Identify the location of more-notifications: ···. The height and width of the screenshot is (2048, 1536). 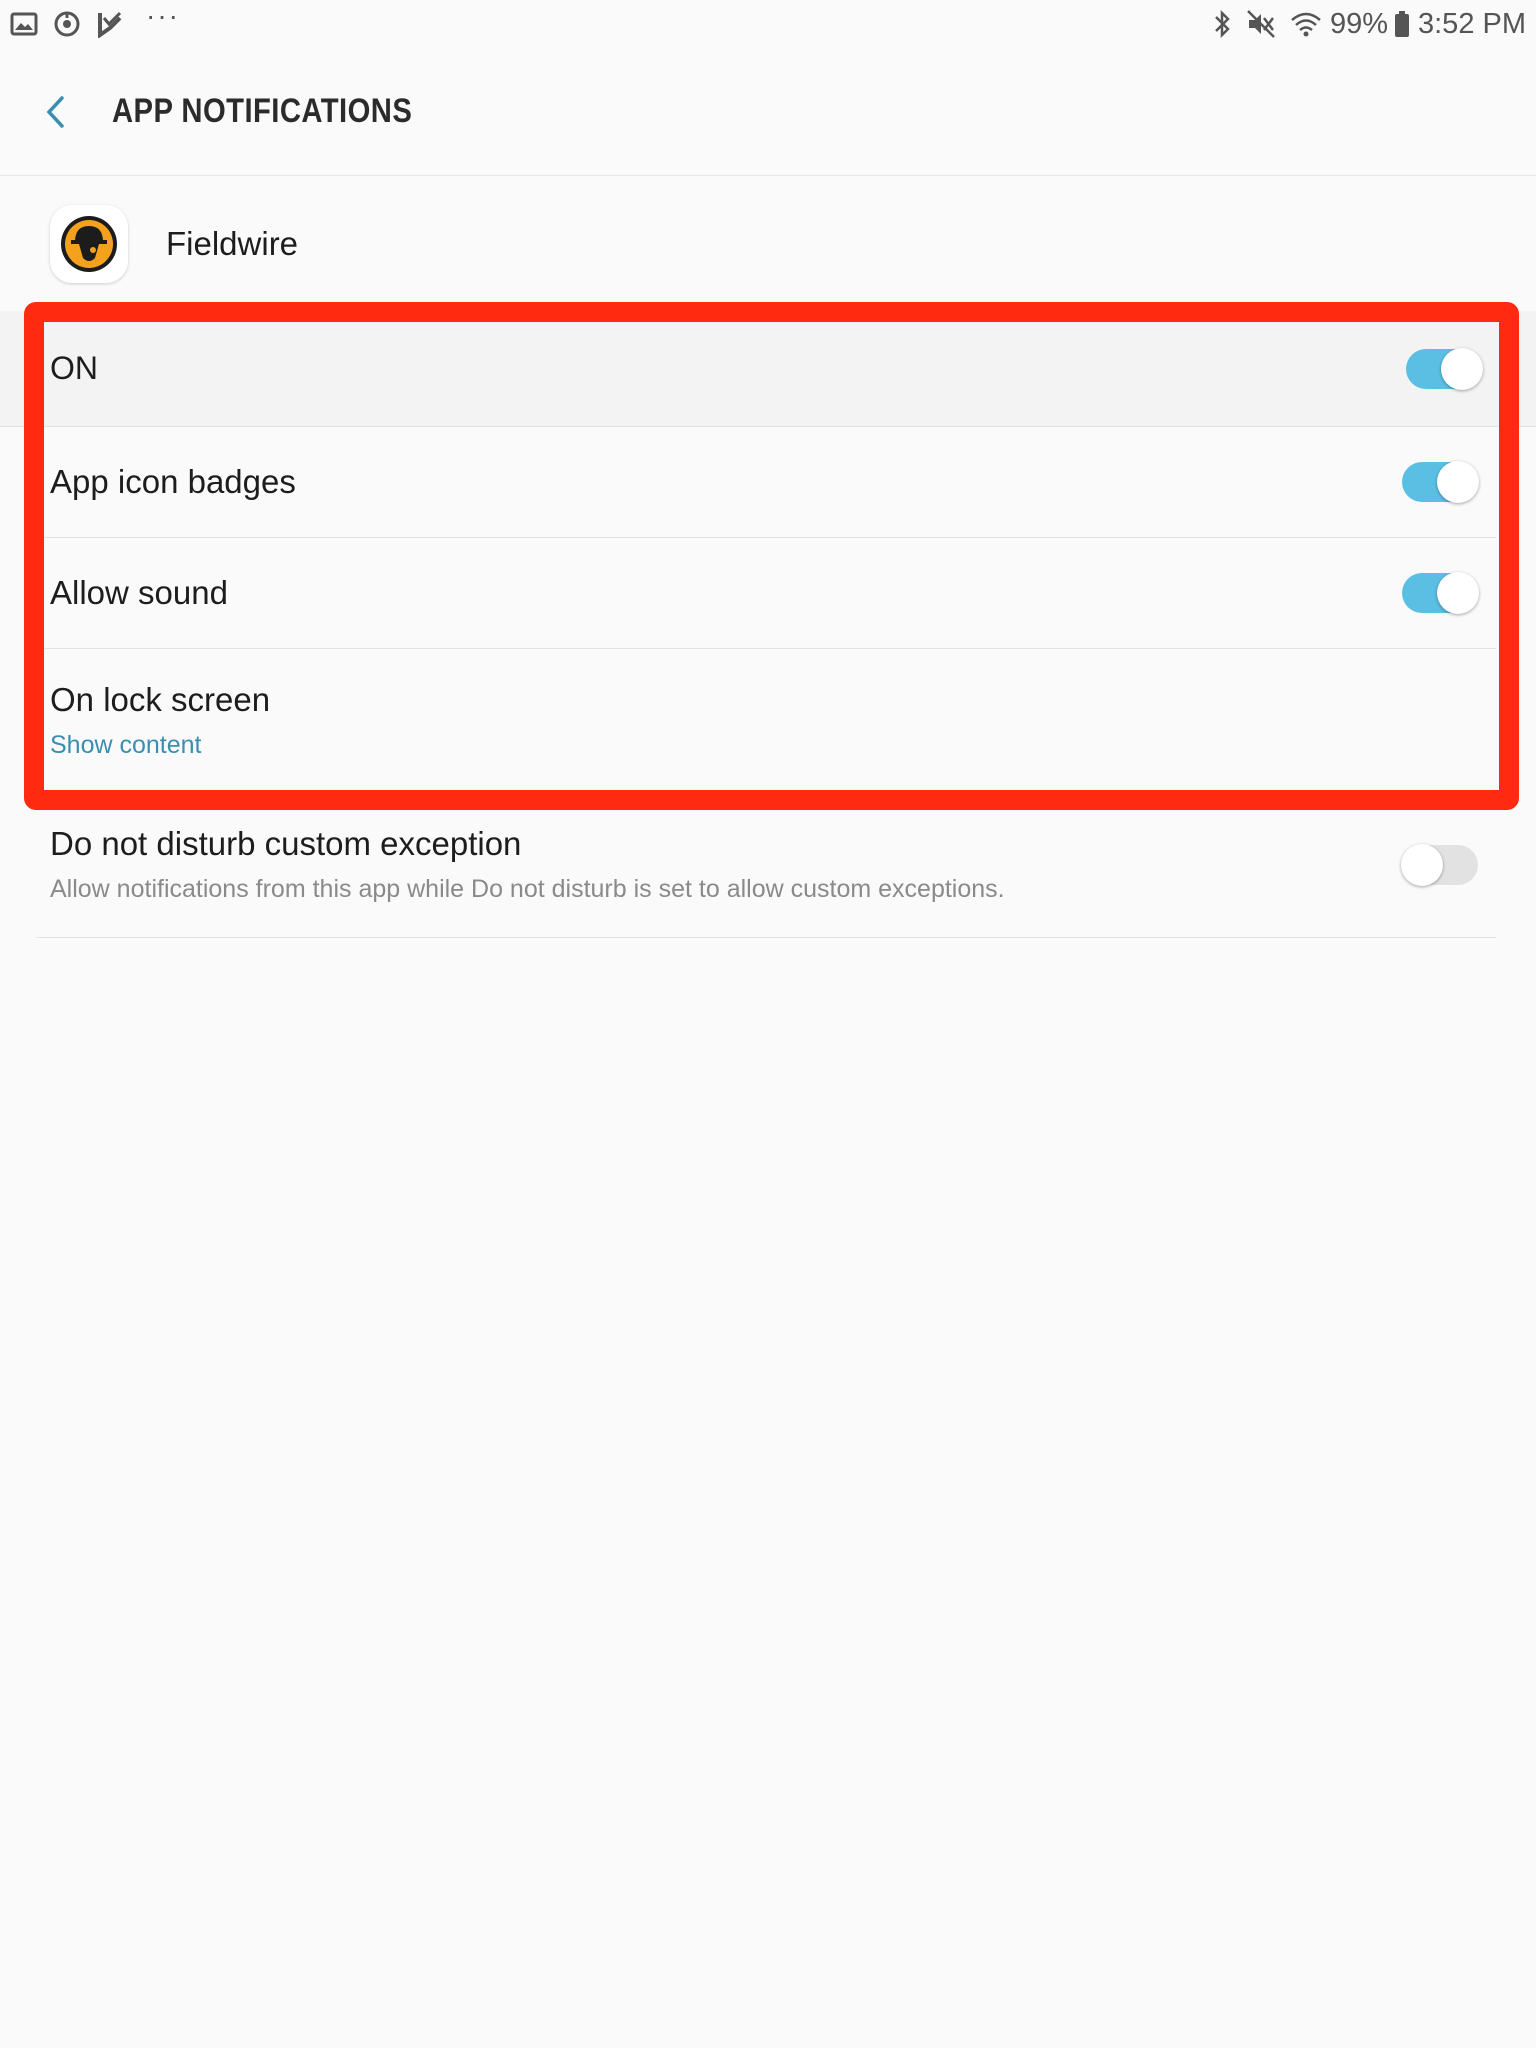
(163, 15).